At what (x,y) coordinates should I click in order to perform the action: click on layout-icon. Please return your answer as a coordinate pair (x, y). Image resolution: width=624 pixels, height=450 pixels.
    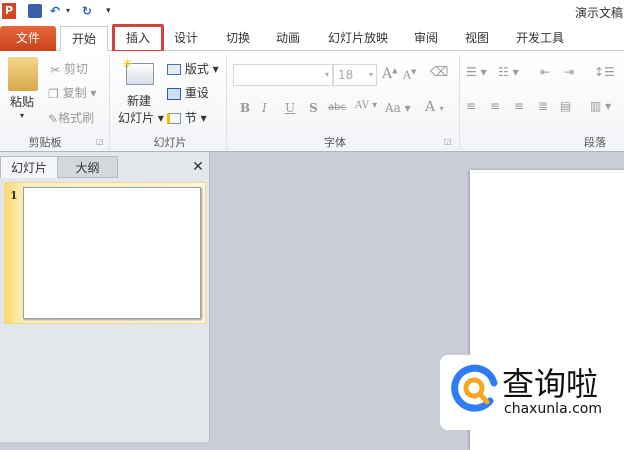
    Looking at the image, I should click on (174, 69).